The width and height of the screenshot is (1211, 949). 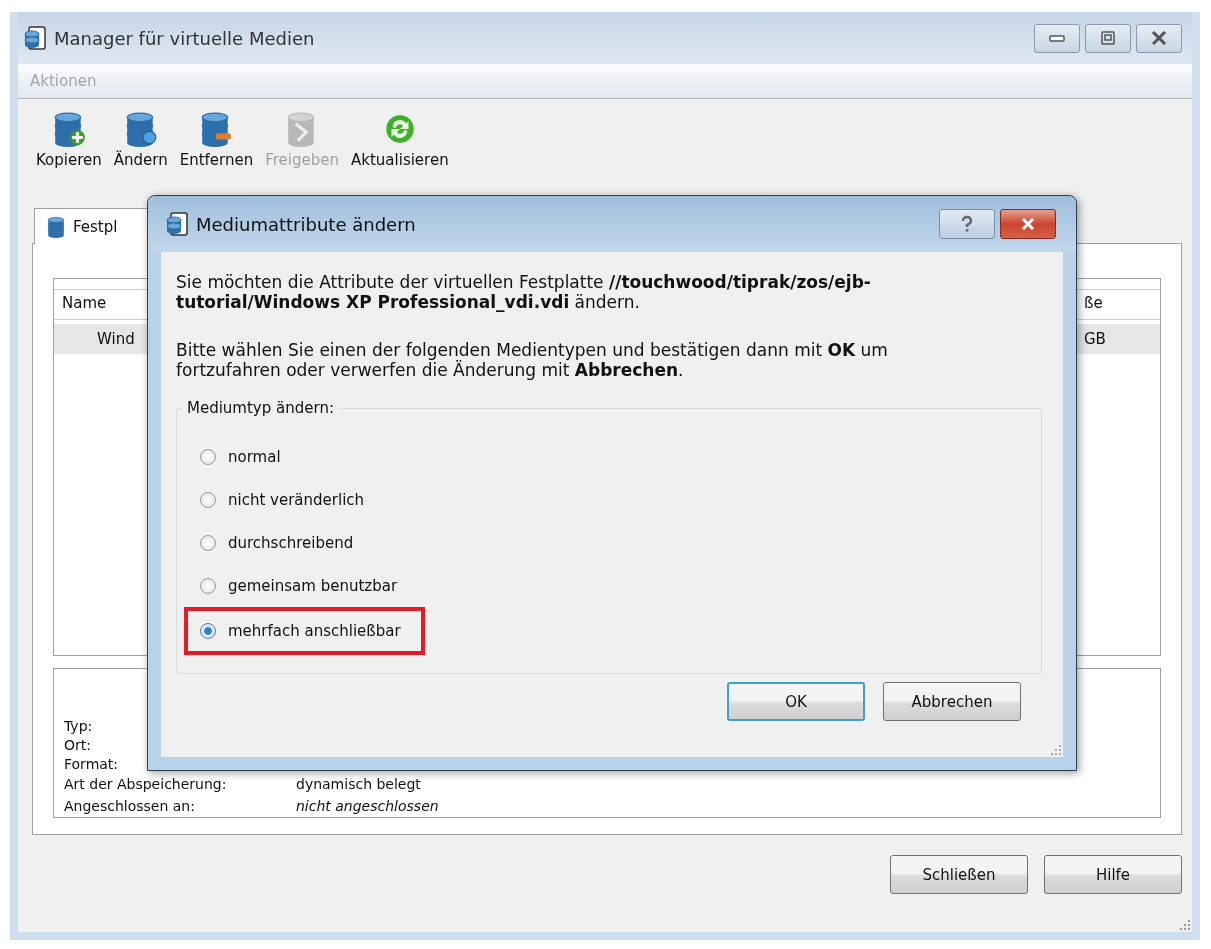 What do you see at coordinates (1095, 339) in the screenshot?
I see `table-cell-text: GB` at bounding box center [1095, 339].